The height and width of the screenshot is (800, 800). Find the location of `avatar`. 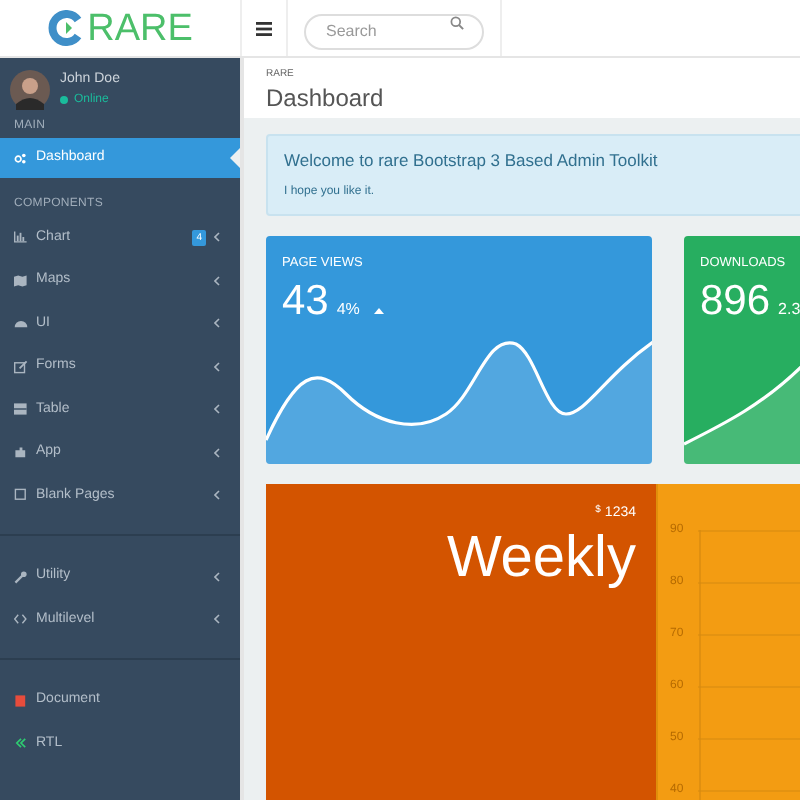

avatar is located at coordinates (30, 90).